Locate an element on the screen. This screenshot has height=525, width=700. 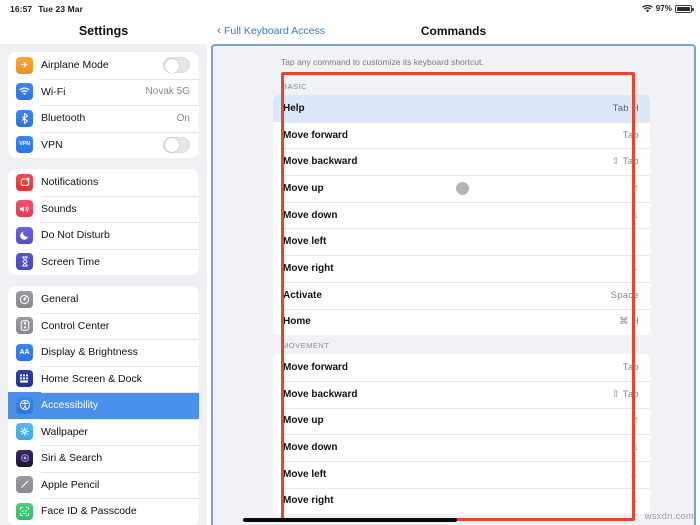
command-name: Move down is located at coordinates (310, 448).